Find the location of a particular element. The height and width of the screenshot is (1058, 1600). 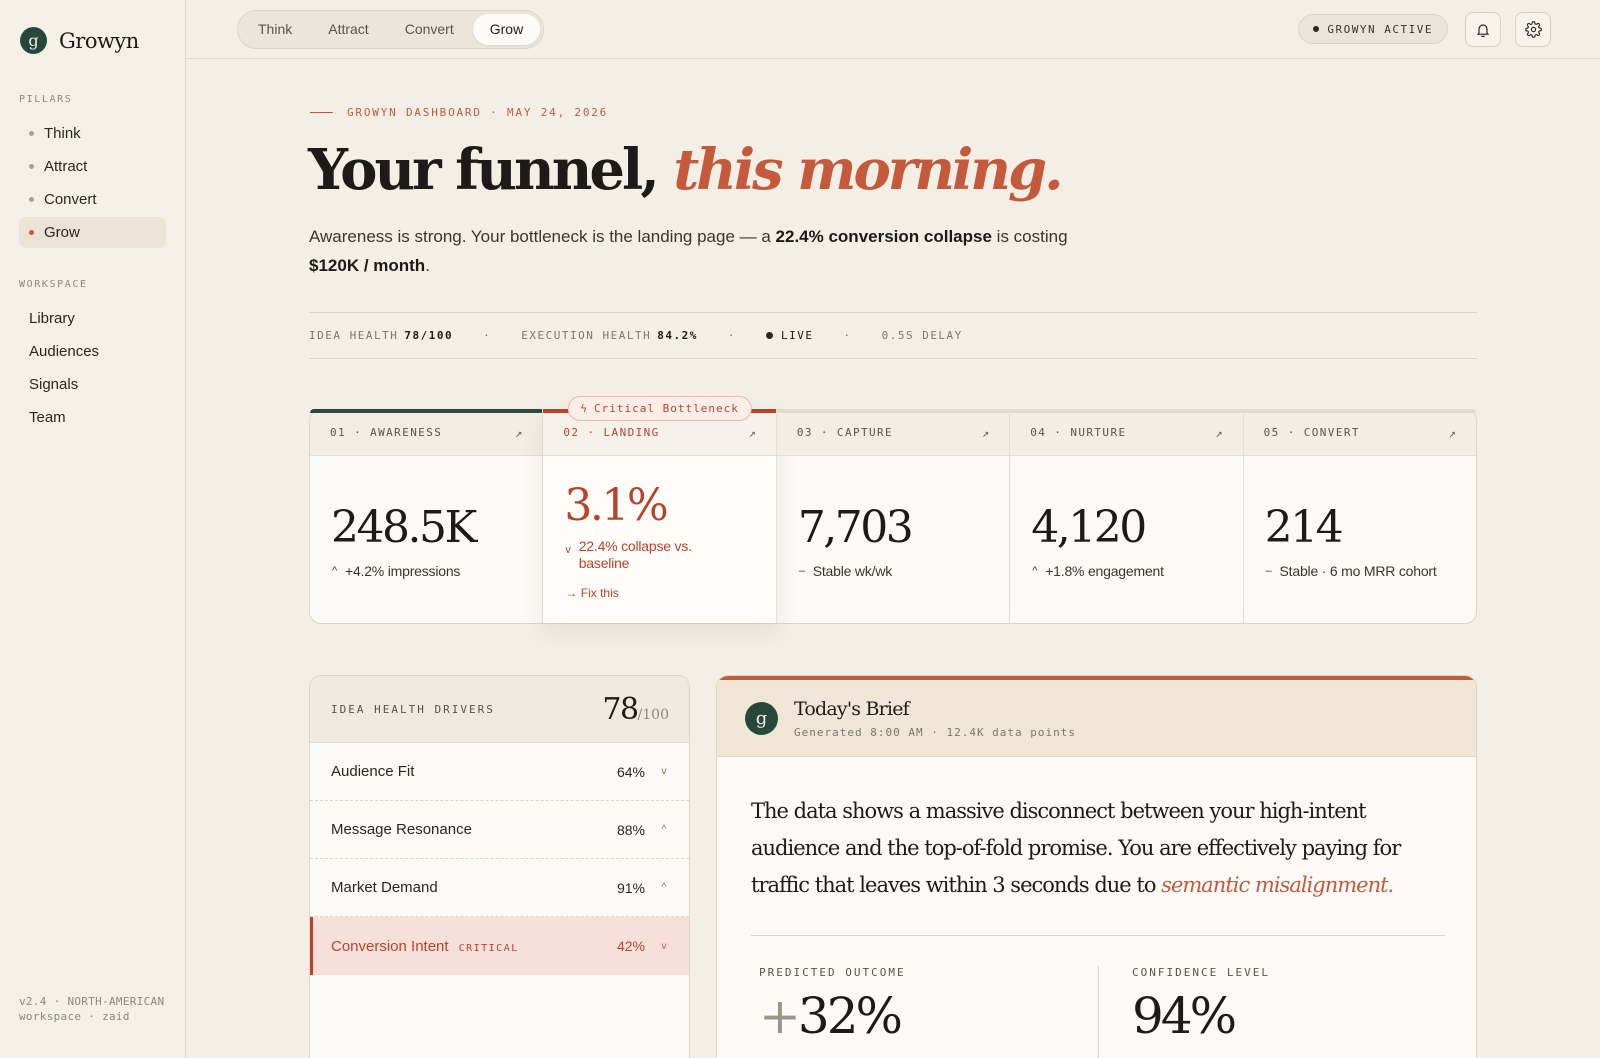

driver-row-message-resonance: Message Resonance 88% ^ is located at coordinates (499, 830).